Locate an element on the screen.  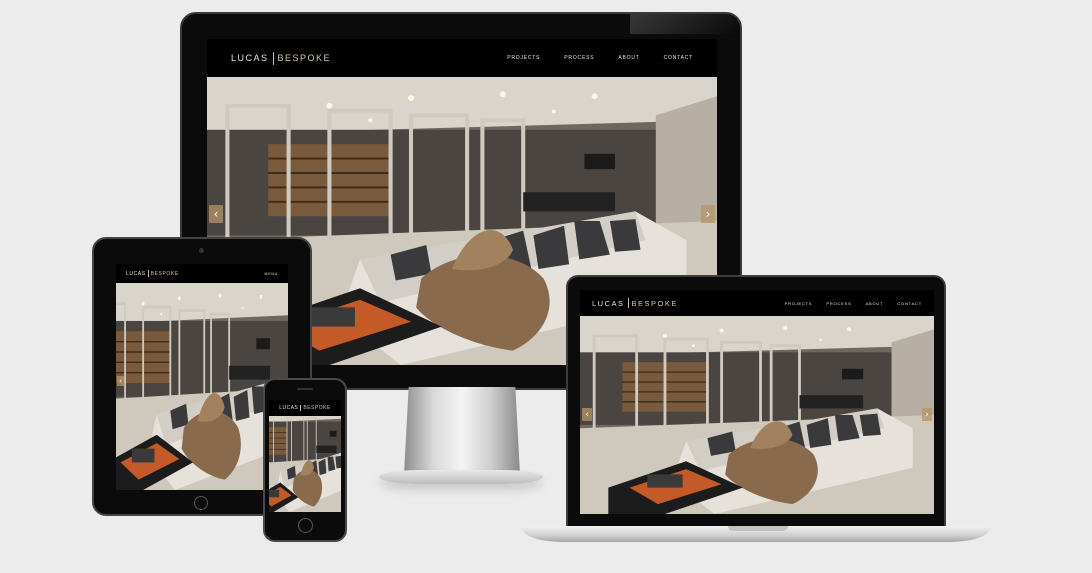
chevron-left-icon: ‹ is located at coordinates (216, 214).